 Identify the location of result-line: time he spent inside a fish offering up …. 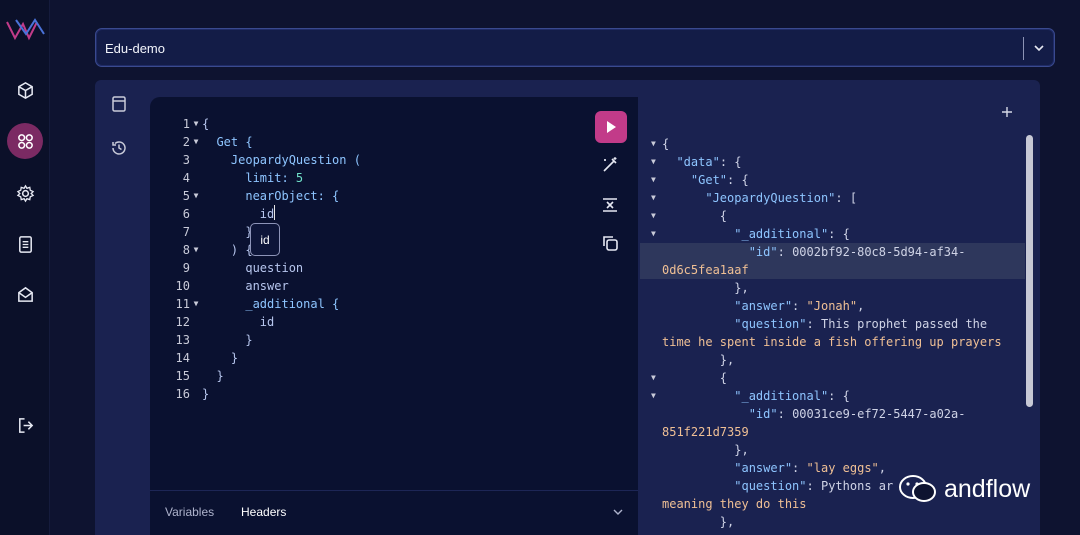
(832, 342).